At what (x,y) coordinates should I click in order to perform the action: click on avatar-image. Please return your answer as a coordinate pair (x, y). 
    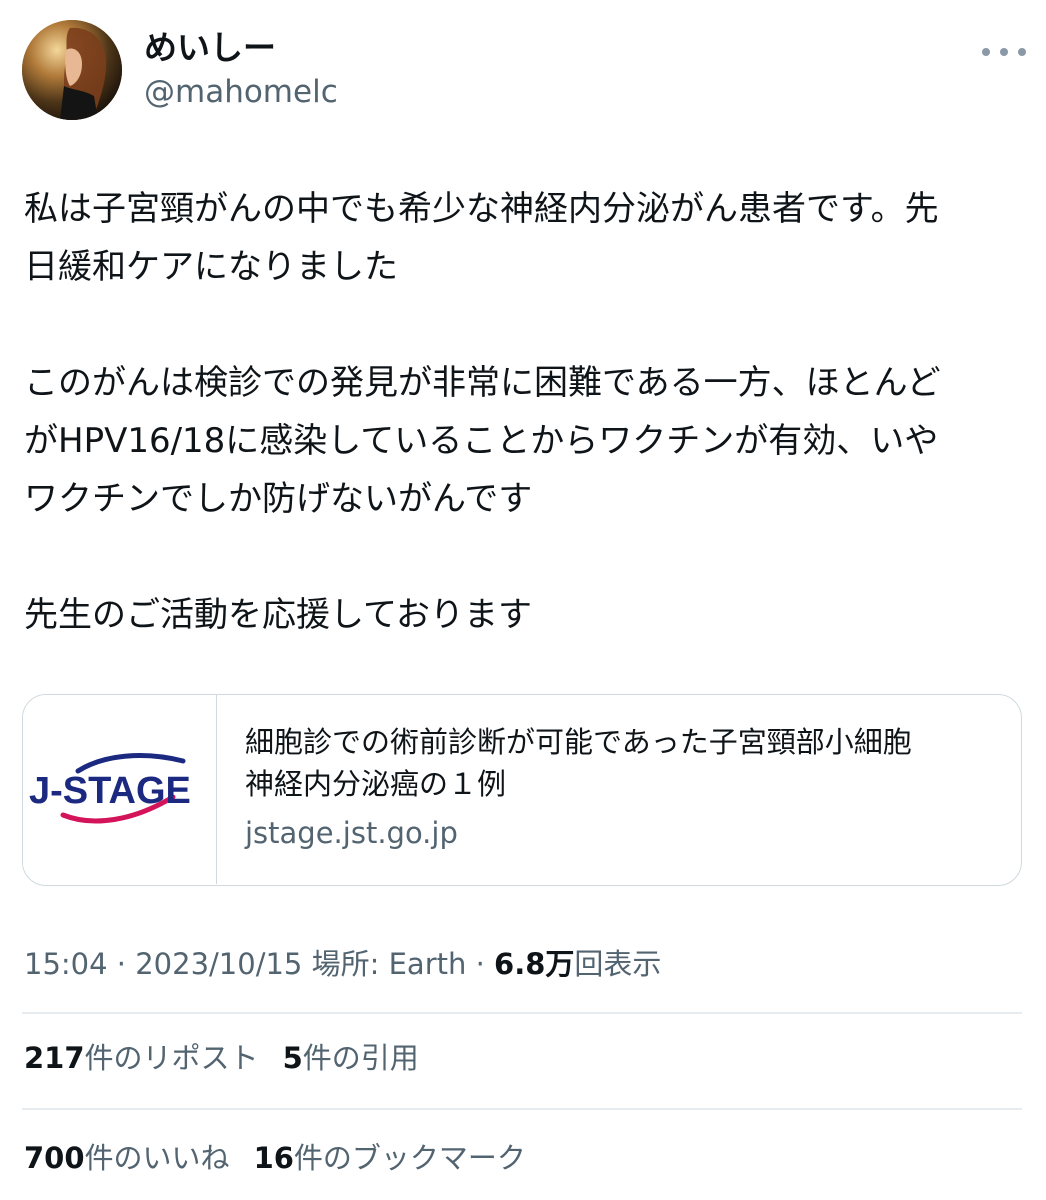
    Looking at the image, I should click on (72, 70).